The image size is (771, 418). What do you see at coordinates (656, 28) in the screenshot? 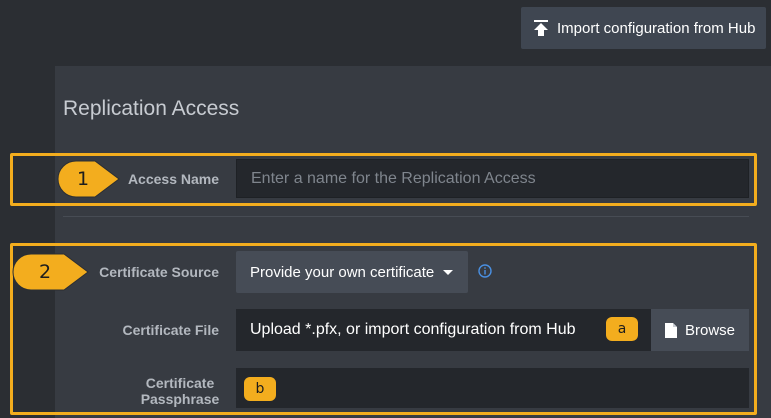
I see `import-configuration-label: Import configuration from Hub` at bounding box center [656, 28].